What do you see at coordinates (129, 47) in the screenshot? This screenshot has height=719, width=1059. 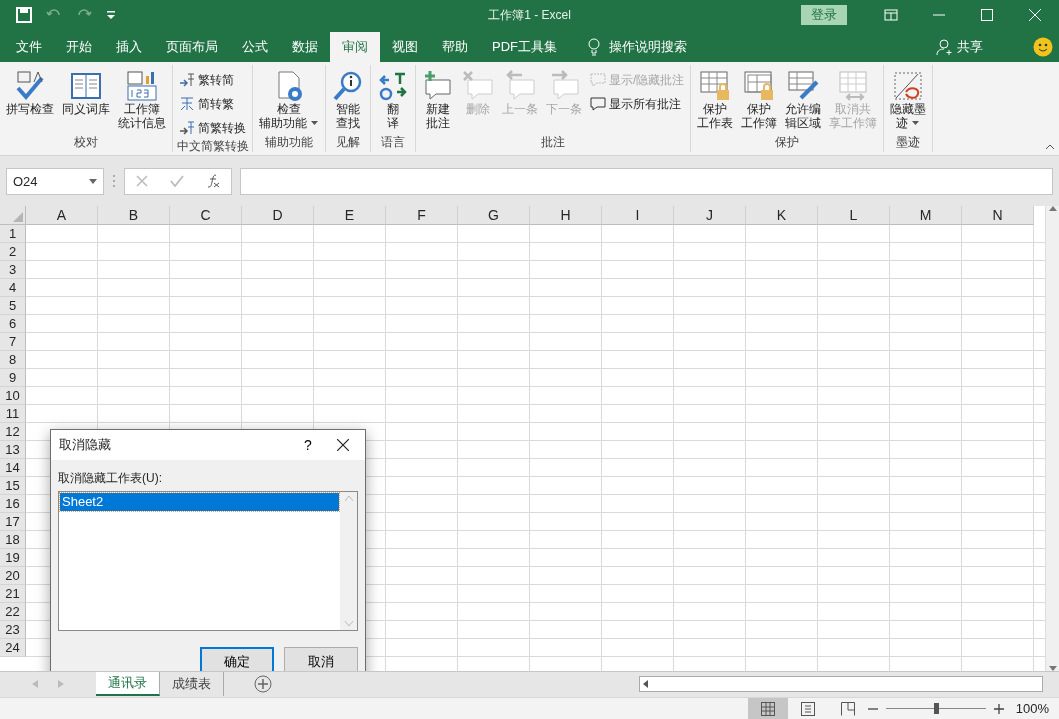 I see `ribbon-tab: 插入` at bounding box center [129, 47].